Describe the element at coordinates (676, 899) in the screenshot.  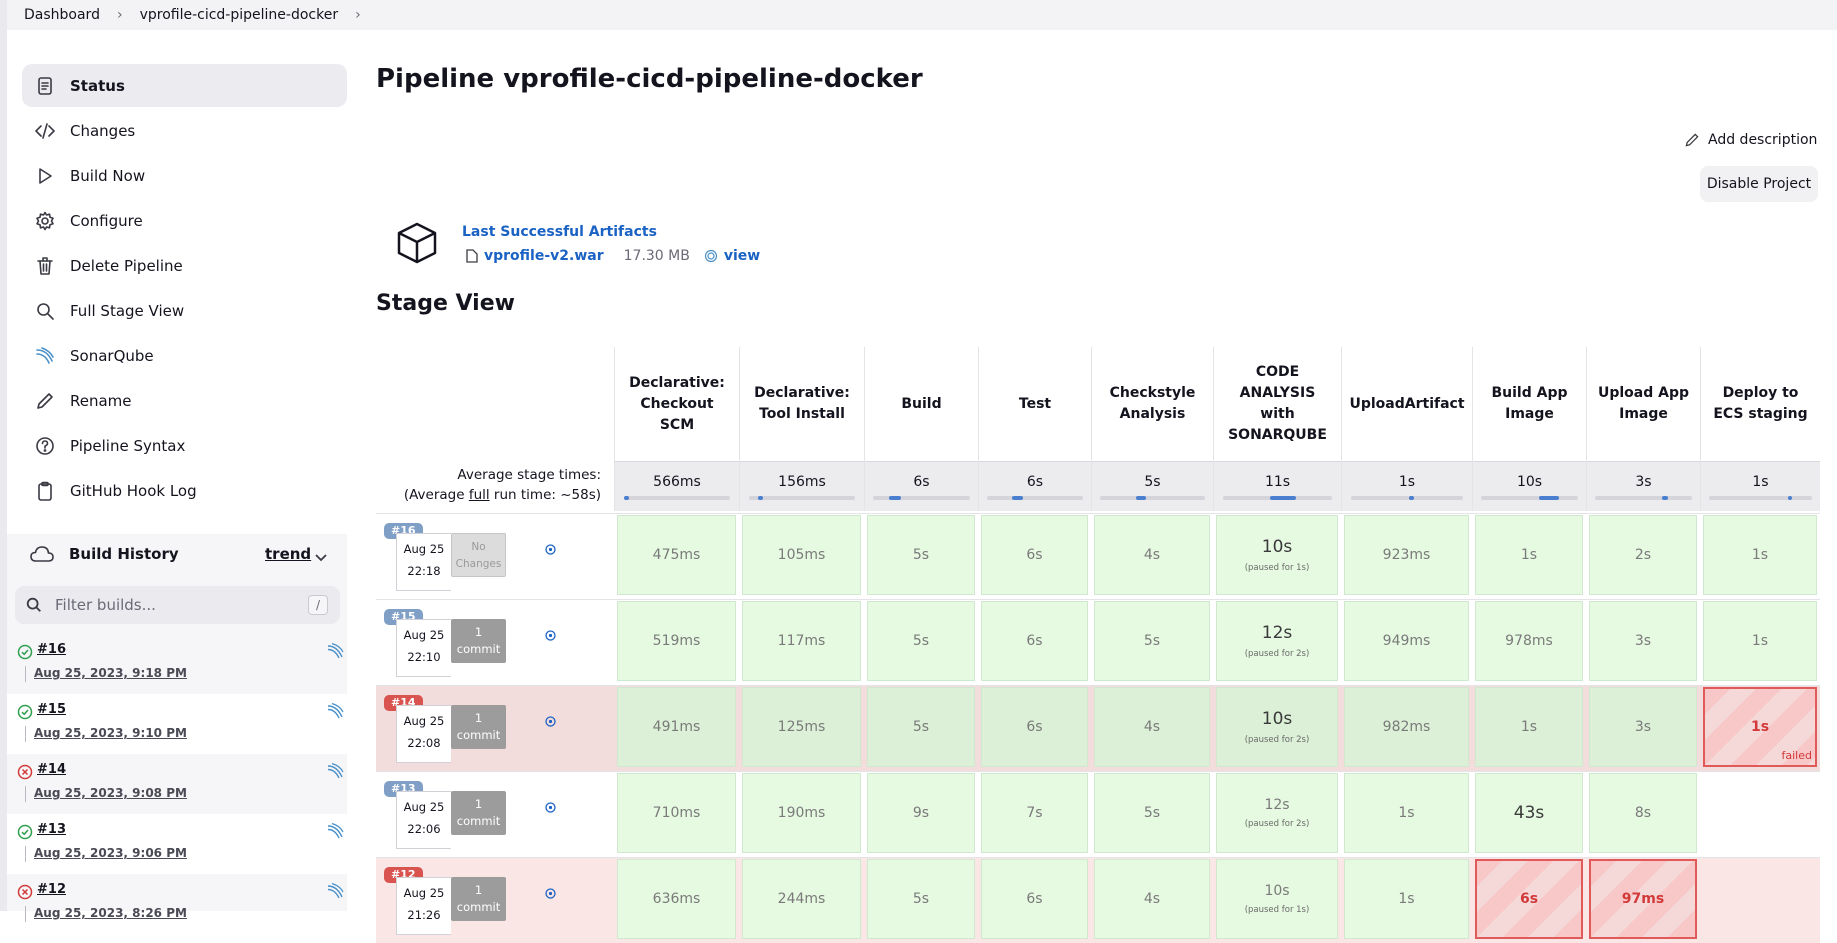
I see `stage-cell: 636ms` at that location.